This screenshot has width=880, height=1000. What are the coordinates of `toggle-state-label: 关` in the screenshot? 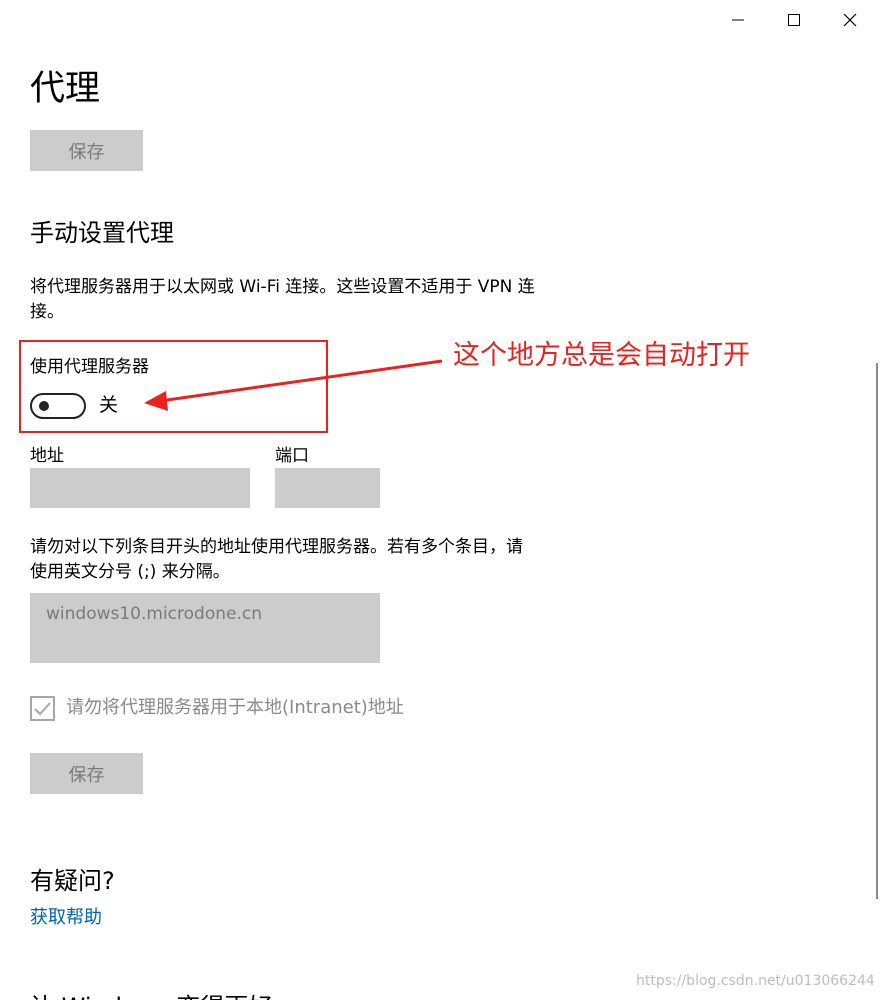 It's located at (109, 405).